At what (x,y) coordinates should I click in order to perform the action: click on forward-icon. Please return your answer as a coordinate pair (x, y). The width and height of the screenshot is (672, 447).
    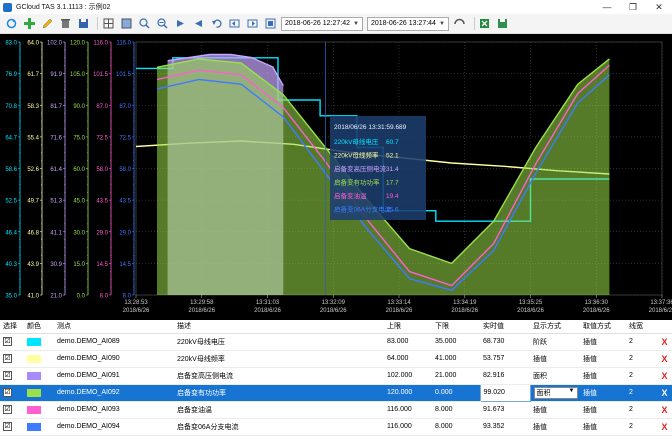
    Looking at the image, I should click on (180, 24).